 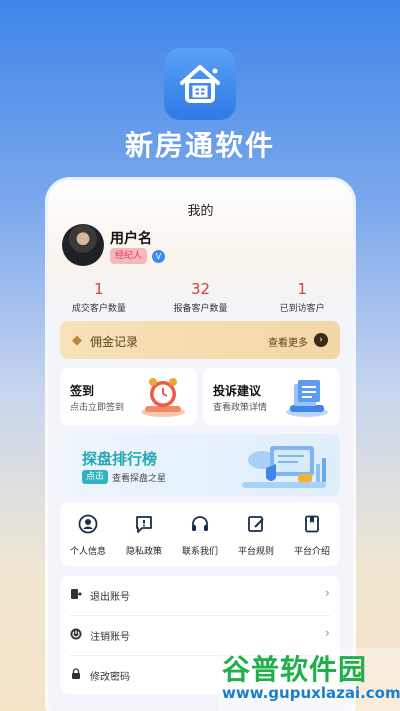 I want to click on menu-item-profile: 个人信息, so click(x=88, y=535).